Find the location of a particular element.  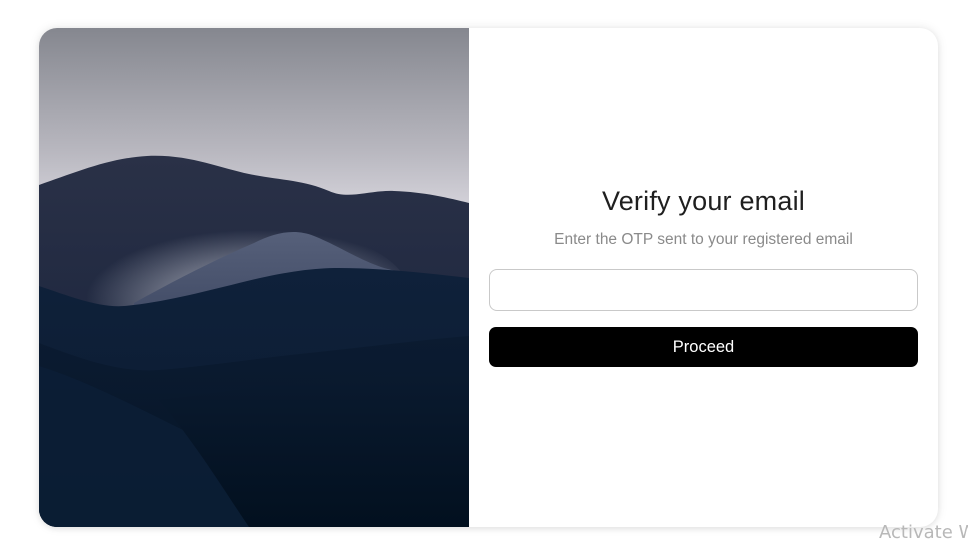

otp-input is located at coordinates (703, 290).